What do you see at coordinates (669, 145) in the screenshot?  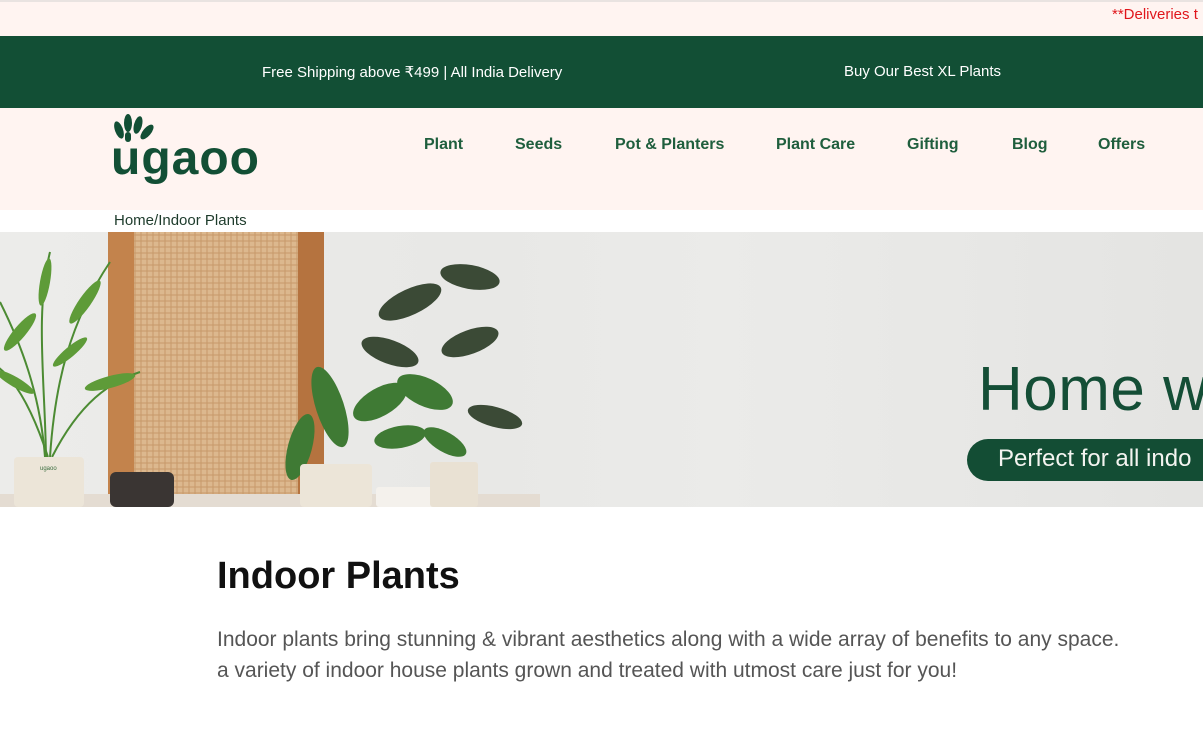 I see `nav-item-pot-planters: Pot & Planters` at bounding box center [669, 145].